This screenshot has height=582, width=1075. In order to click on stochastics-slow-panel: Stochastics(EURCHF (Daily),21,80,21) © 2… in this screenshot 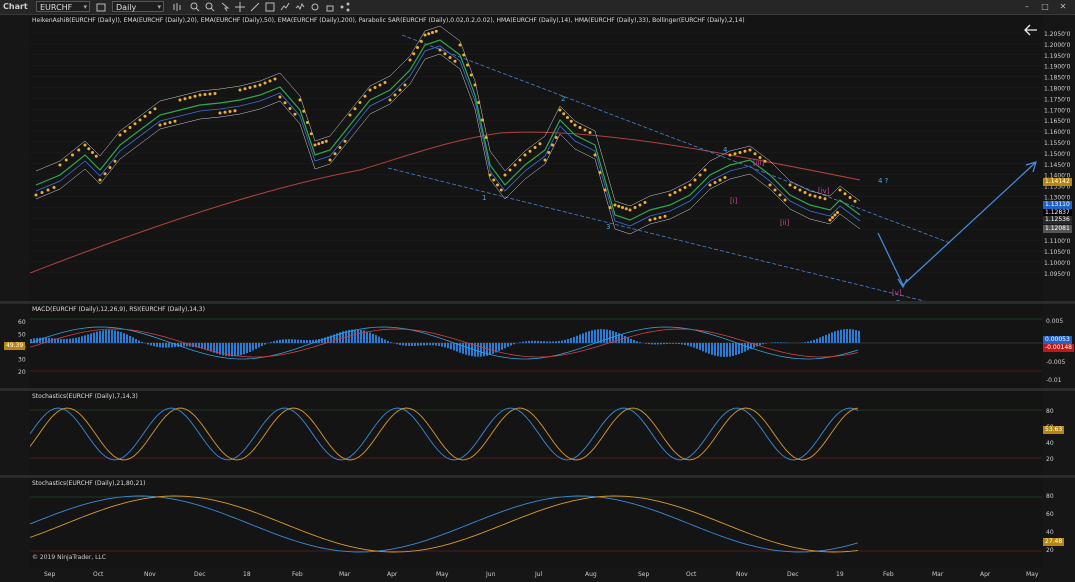, I will do `click(535, 523)`.